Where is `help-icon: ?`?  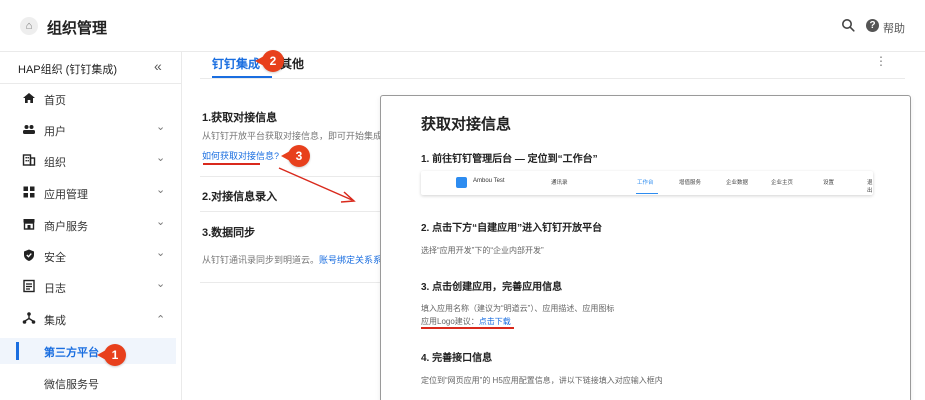 help-icon: ? is located at coordinates (872, 25).